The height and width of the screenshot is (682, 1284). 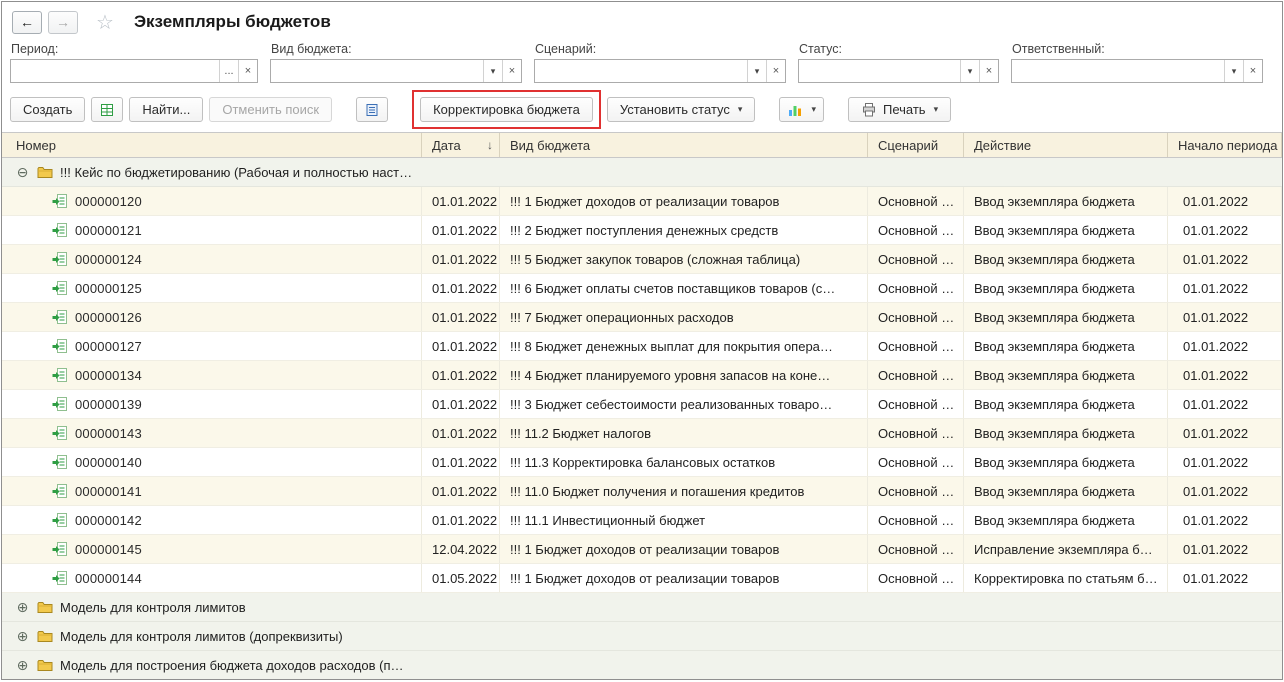 I want to click on column-header-action: Действие, so click(x=1066, y=145).